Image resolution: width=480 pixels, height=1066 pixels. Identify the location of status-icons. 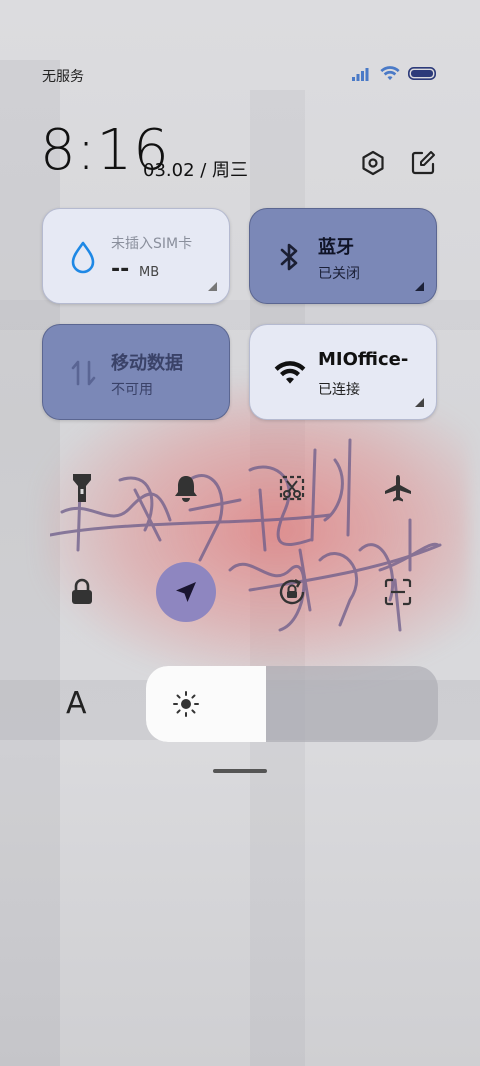
(394, 73).